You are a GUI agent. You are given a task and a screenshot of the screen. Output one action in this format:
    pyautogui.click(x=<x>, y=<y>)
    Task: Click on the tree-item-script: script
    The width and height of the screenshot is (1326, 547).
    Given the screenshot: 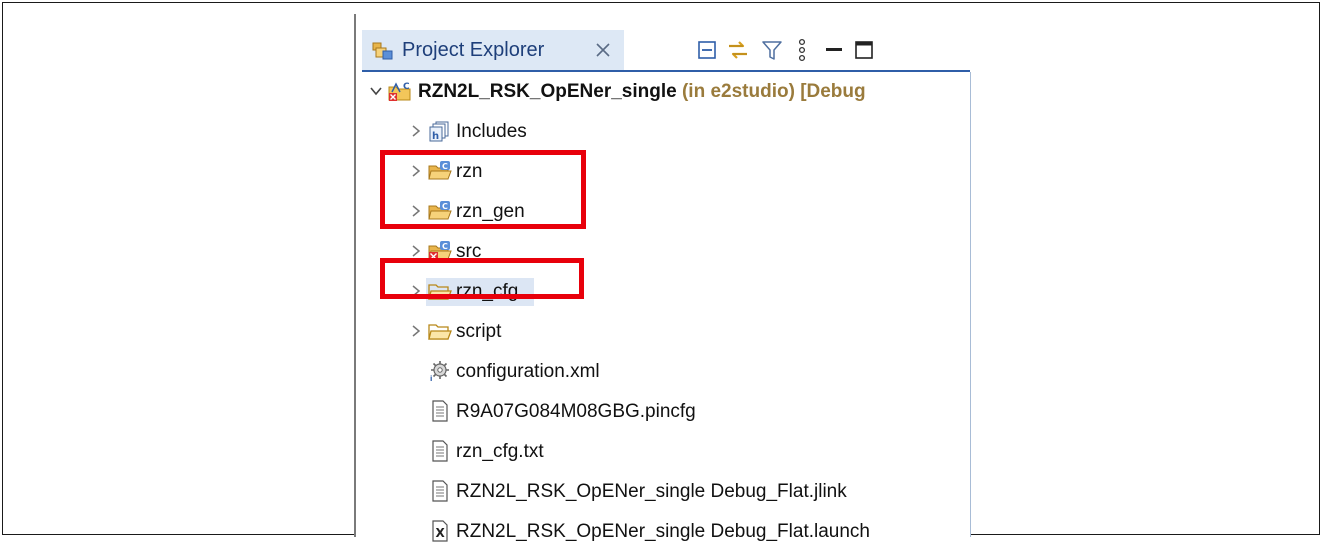 What is the action you would take?
    pyautogui.click(x=663, y=332)
    